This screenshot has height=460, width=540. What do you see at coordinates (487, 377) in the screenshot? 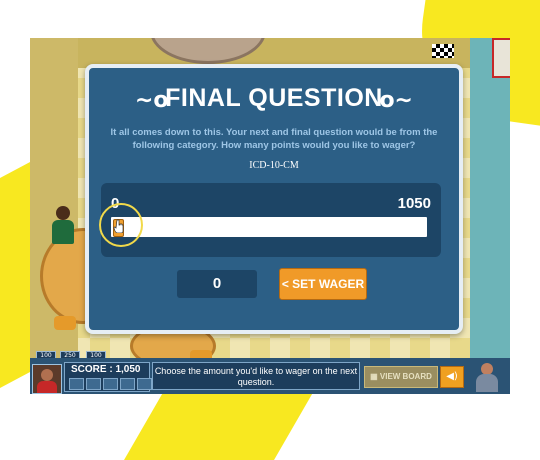
I see `host-character` at bounding box center [487, 377].